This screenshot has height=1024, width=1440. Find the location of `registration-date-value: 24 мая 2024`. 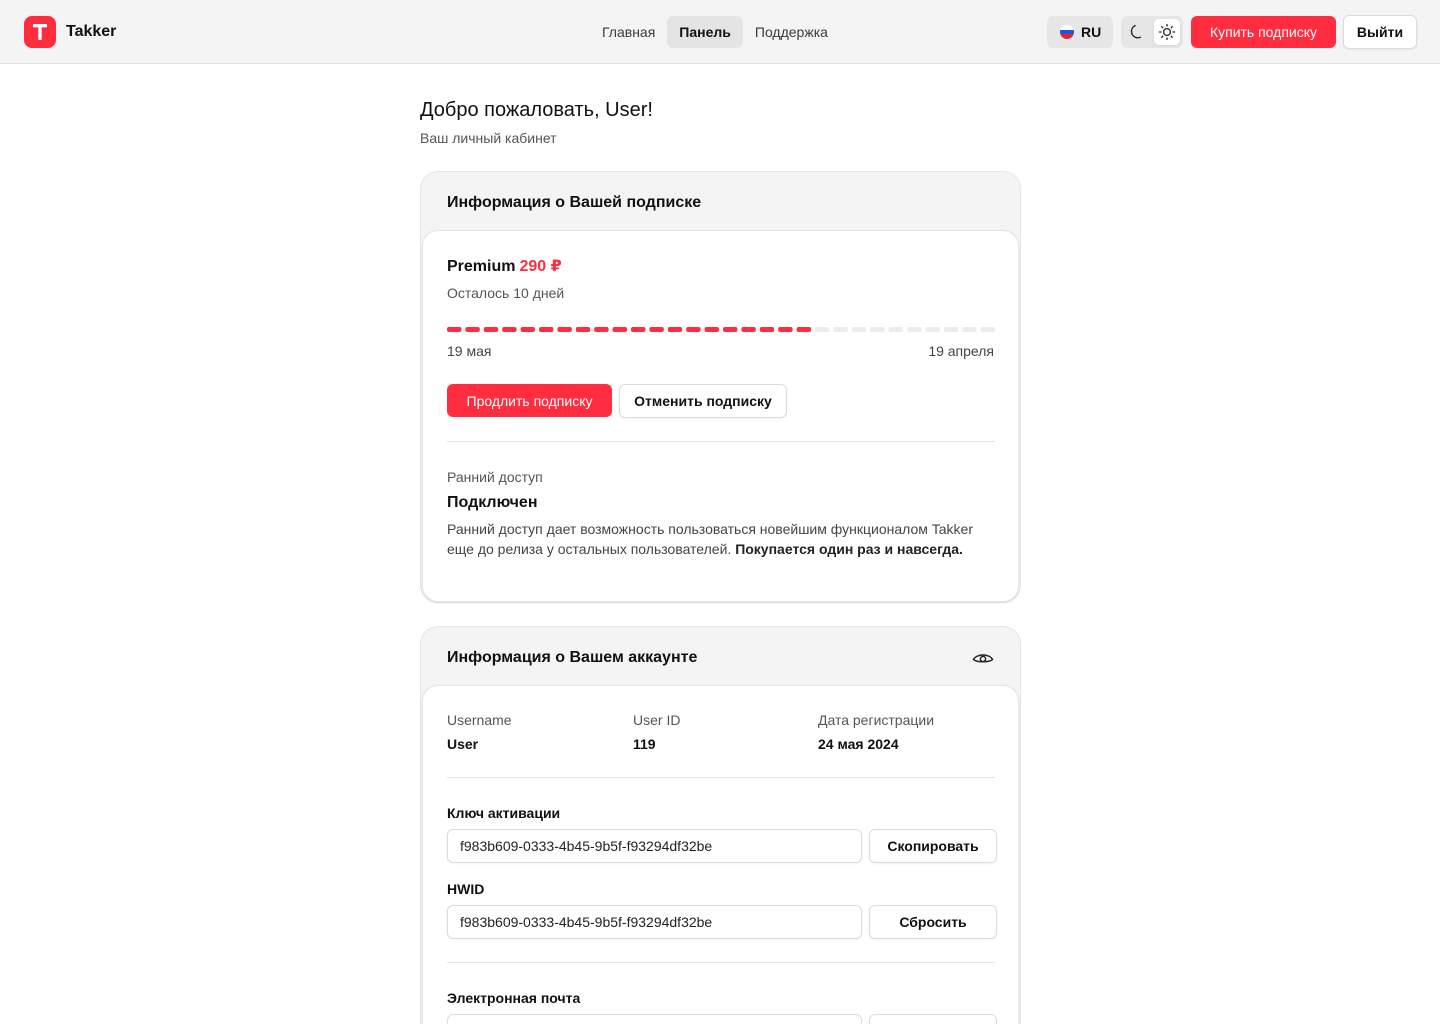

registration-date-value: 24 мая 2024 is located at coordinates (858, 744).